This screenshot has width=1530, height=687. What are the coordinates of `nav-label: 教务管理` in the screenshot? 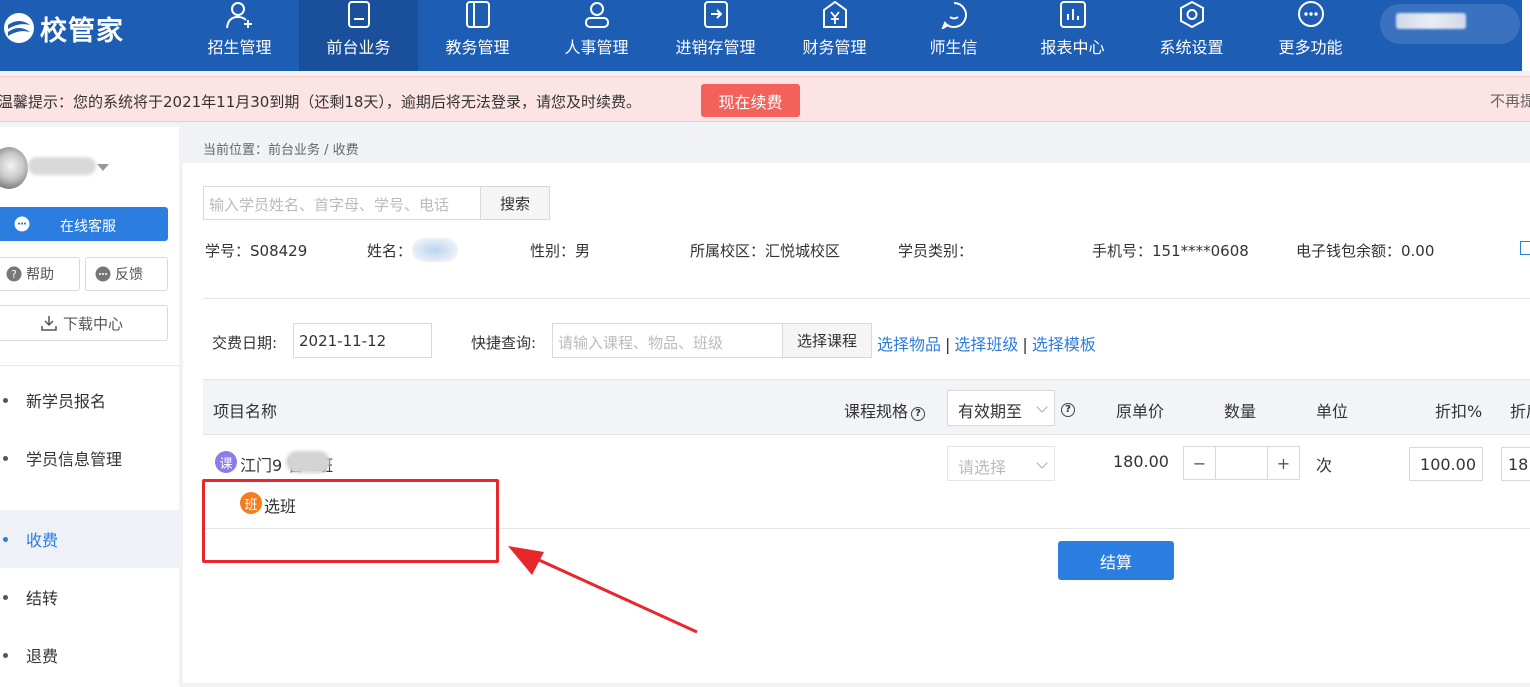 It's located at (477, 47).